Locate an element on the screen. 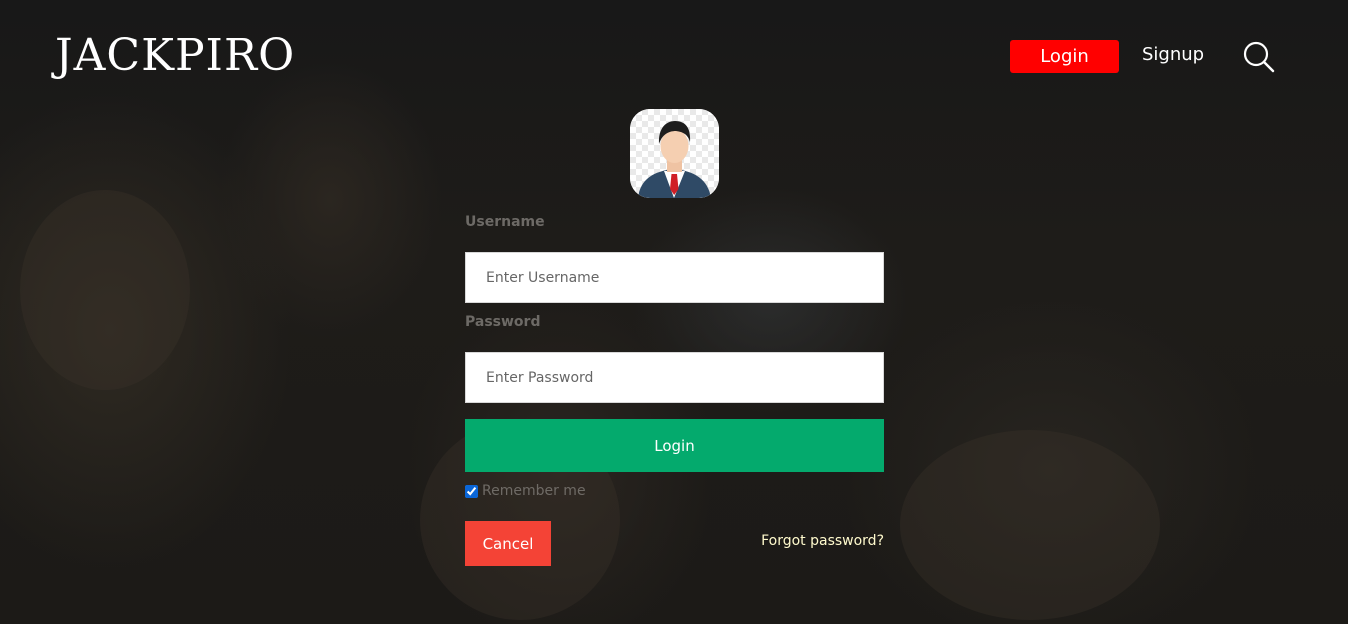  username-label: Username is located at coordinates (505, 222).